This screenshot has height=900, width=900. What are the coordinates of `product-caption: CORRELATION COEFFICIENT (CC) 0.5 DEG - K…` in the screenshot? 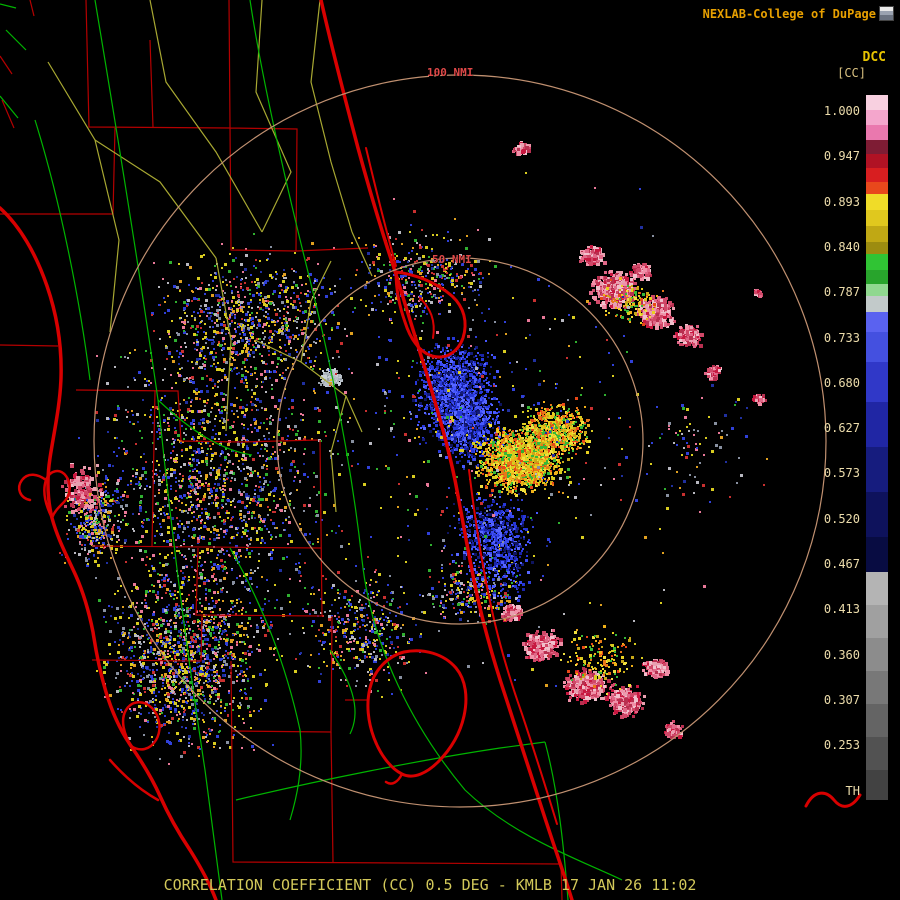 It's located at (430, 885).